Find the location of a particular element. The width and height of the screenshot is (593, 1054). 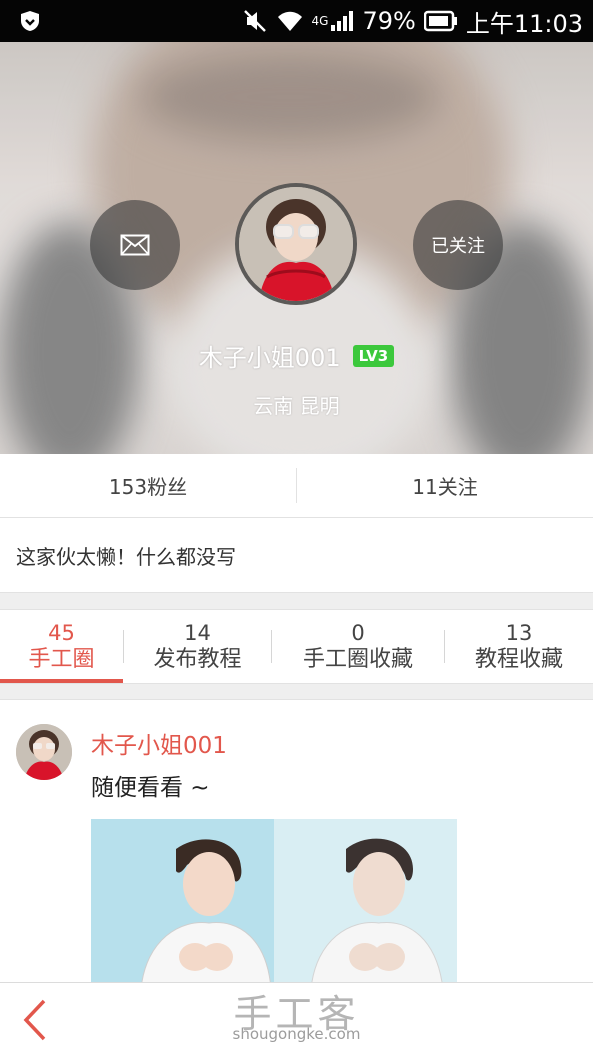

mute-icon is located at coordinates (255, 21).